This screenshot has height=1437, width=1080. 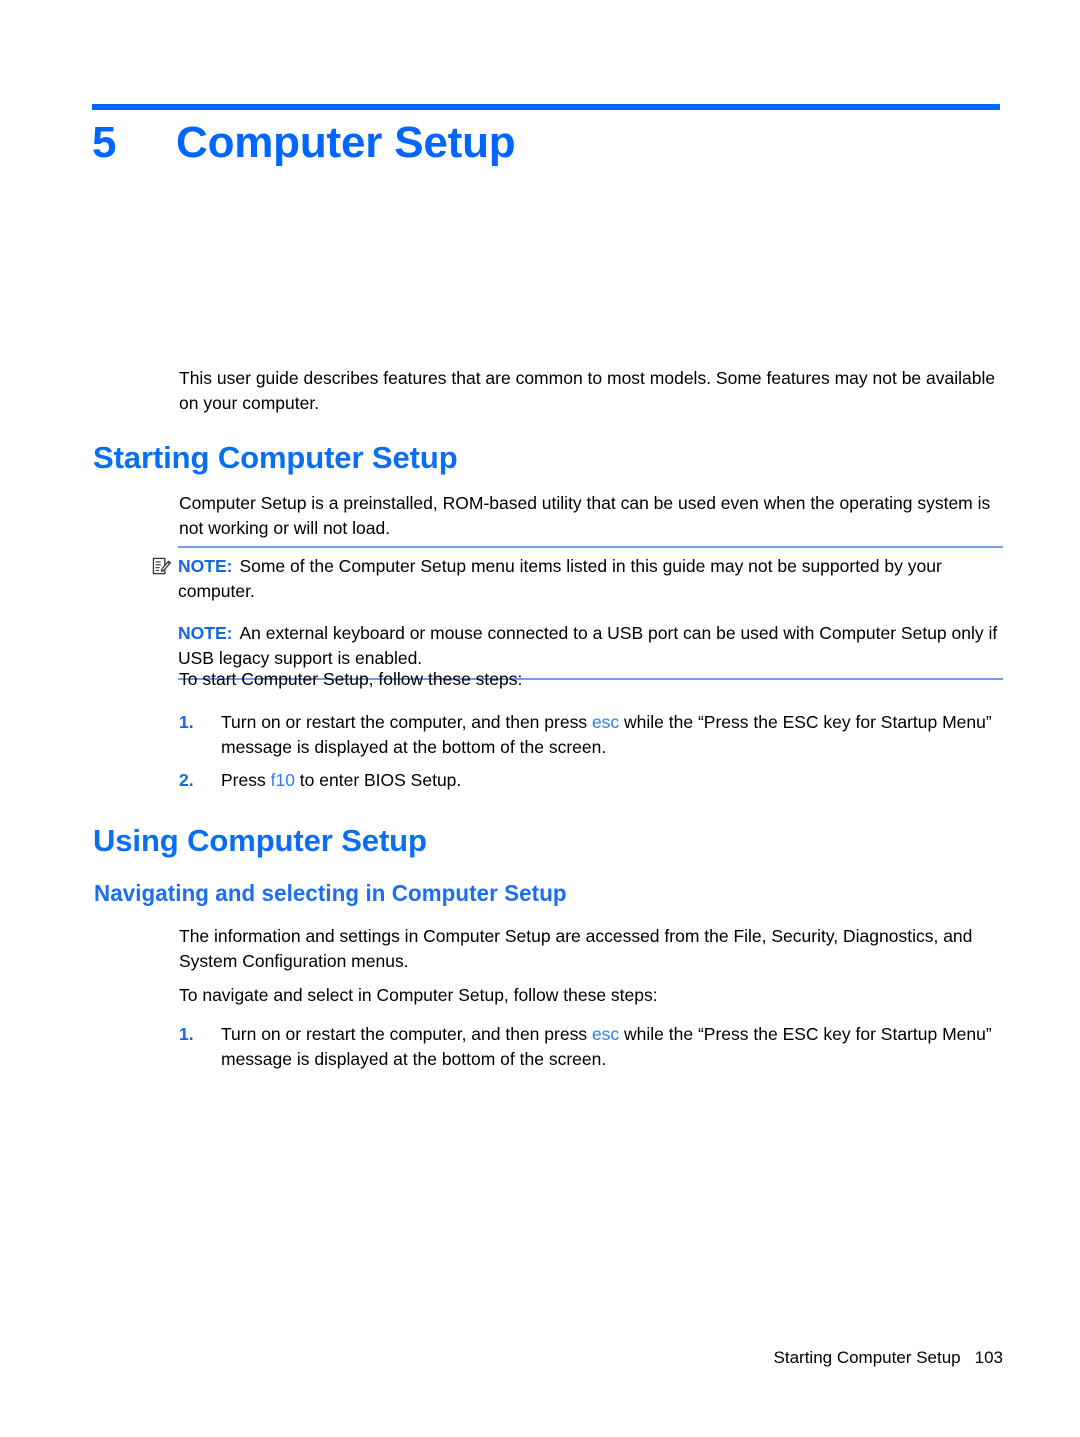 What do you see at coordinates (867, 1357) in the screenshot?
I see `footer-running-title: Starting Computer Setup` at bounding box center [867, 1357].